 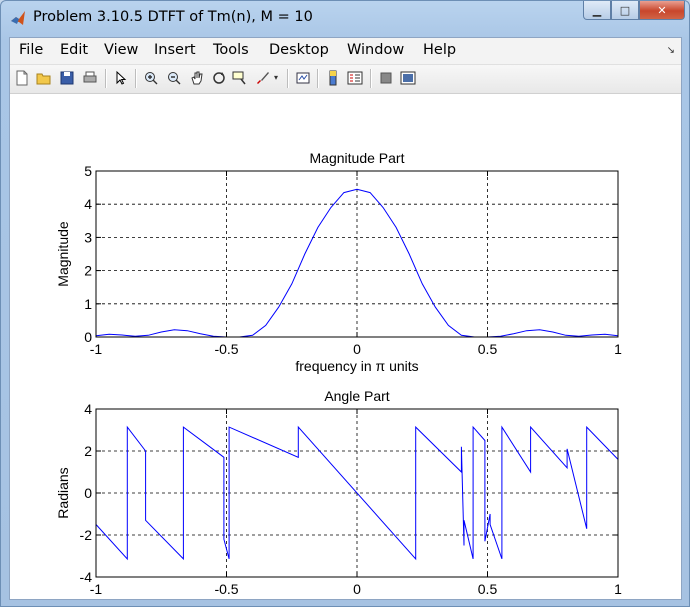 I want to click on window-title: Problem 3.10.5 DTFT of Tm(n), M = 10, so click(x=173, y=17).